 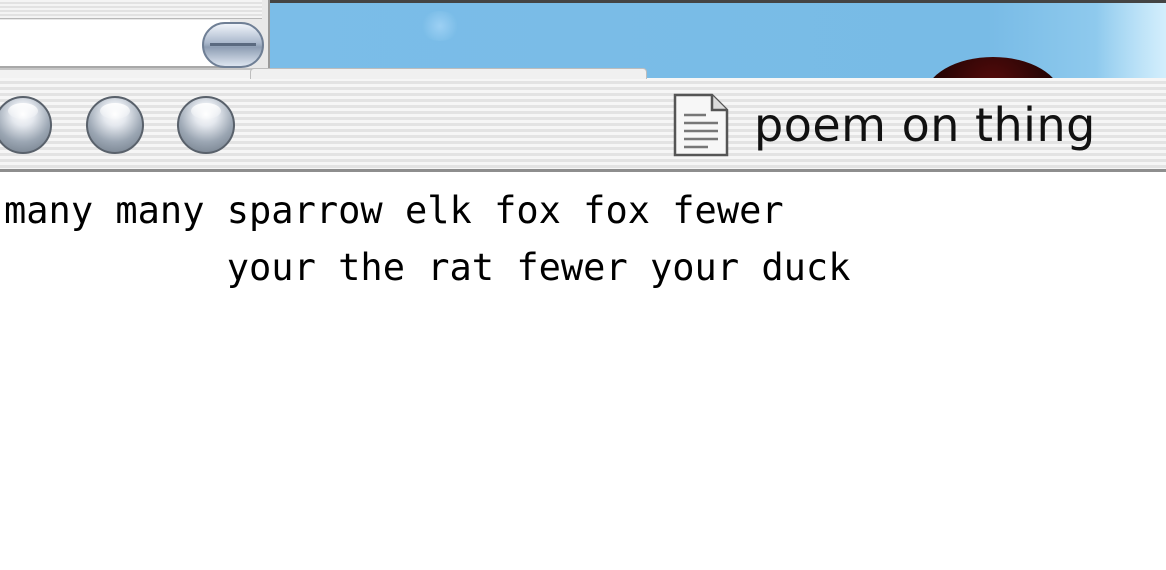 I want to click on text-document-icon, so click(x=701, y=125).